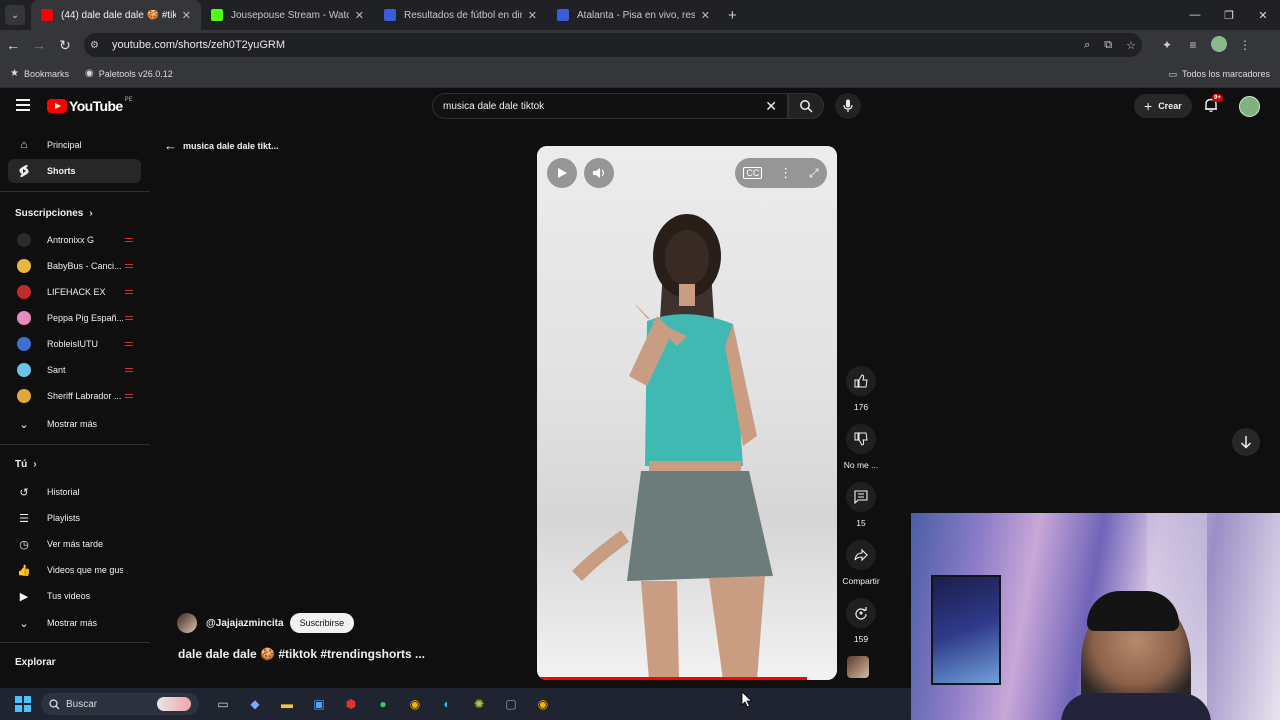 This screenshot has width=1280, height=720. I want to click on sidebar-item-home: ⌂ Principal, so click(74, 145).